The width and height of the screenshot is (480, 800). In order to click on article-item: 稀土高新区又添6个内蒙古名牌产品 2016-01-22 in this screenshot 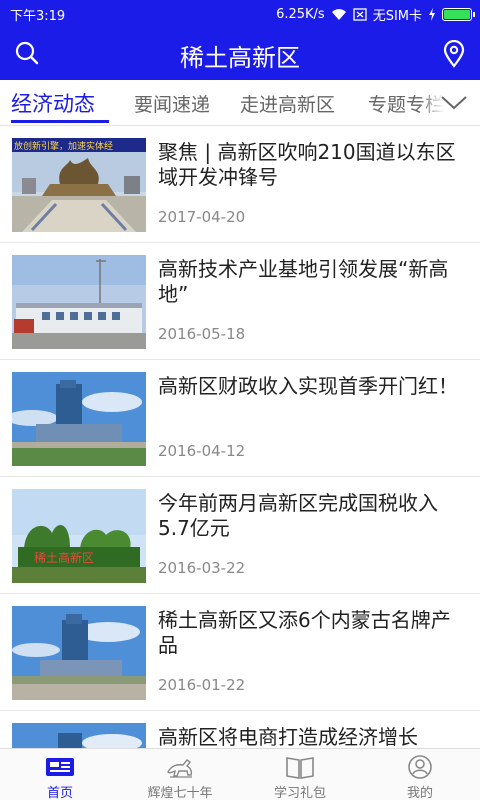, I will do `click(240, 652)`.